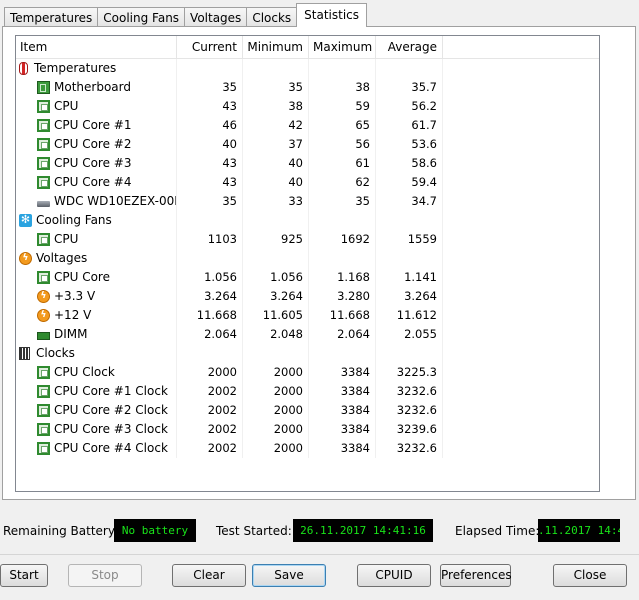  I want to click on maximum-cell: 1692, so click(342, 239).